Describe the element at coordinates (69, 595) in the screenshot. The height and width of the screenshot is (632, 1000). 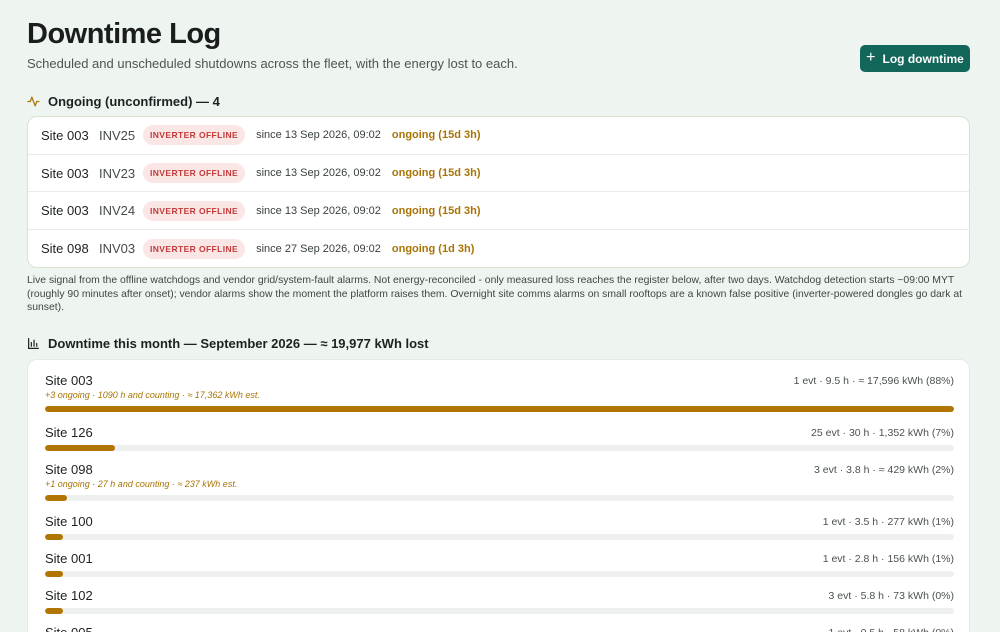
I see `site-name: Site 102` at that location.